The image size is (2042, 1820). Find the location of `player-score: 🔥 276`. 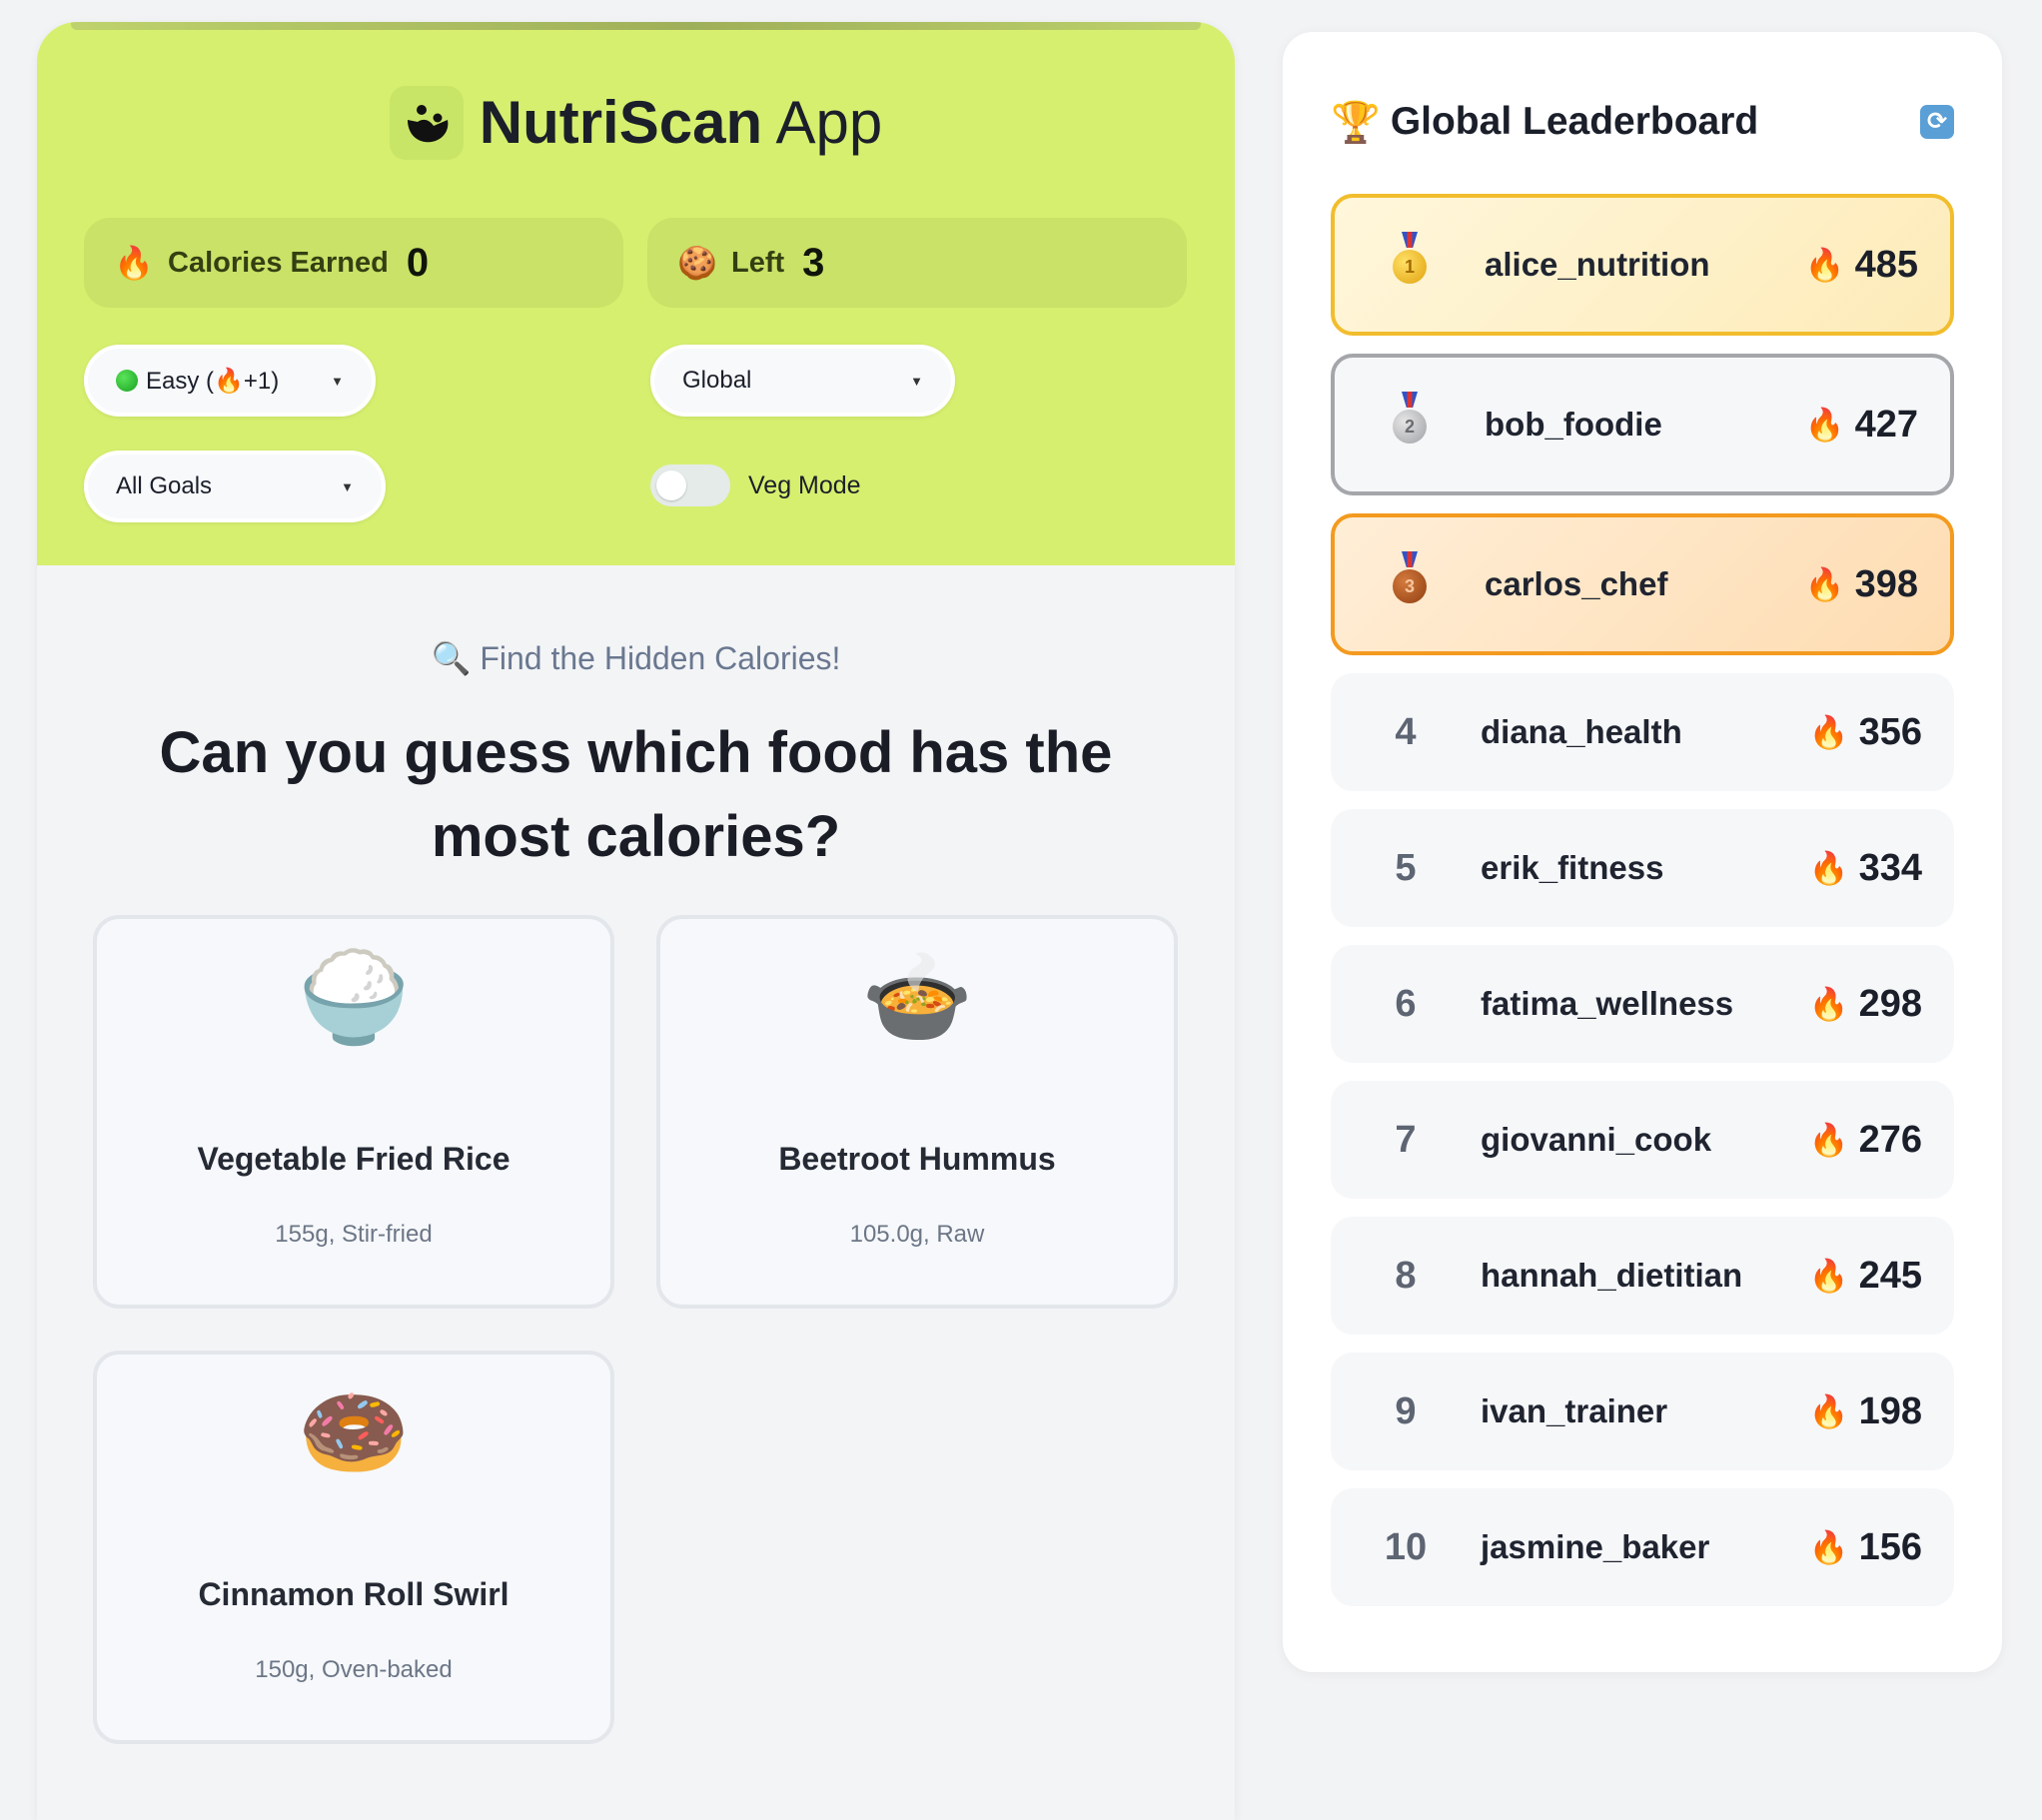

player-score: 🔥 276 is located at coordinates (1881, 1140).